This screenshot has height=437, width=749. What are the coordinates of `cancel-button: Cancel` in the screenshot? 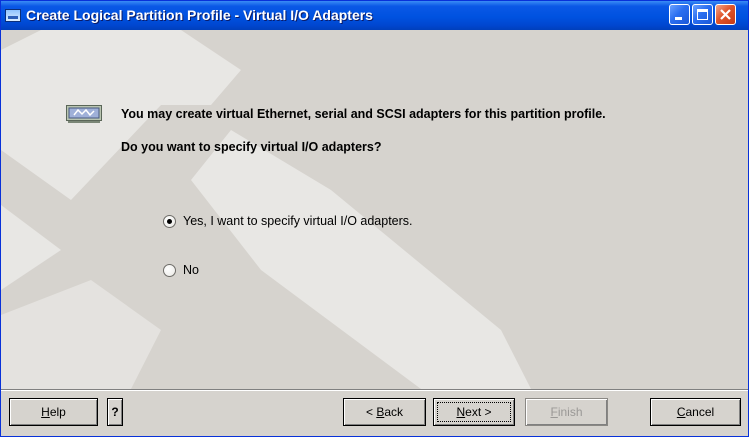 It's located at (695, 412).